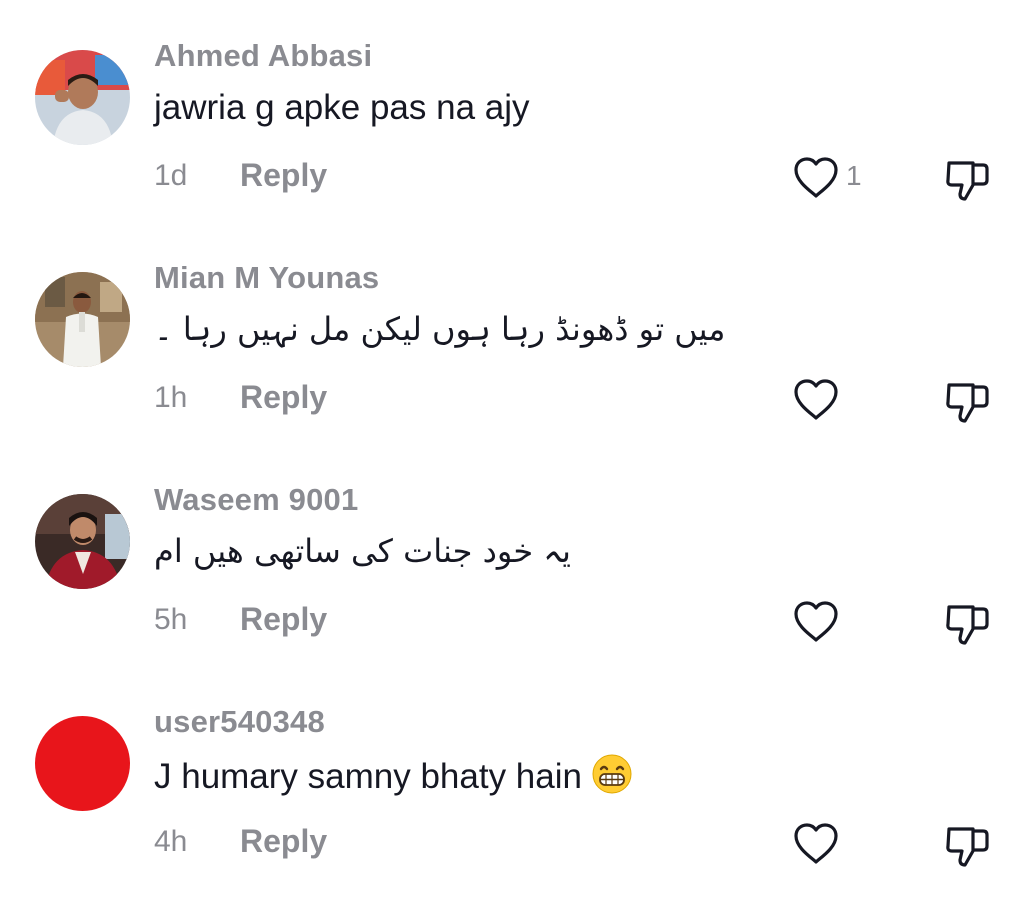 The width and height of the screenshot is (1024, 923). I want to click on comment-text: jawria g apke pas na ajy, so click(342, 107).